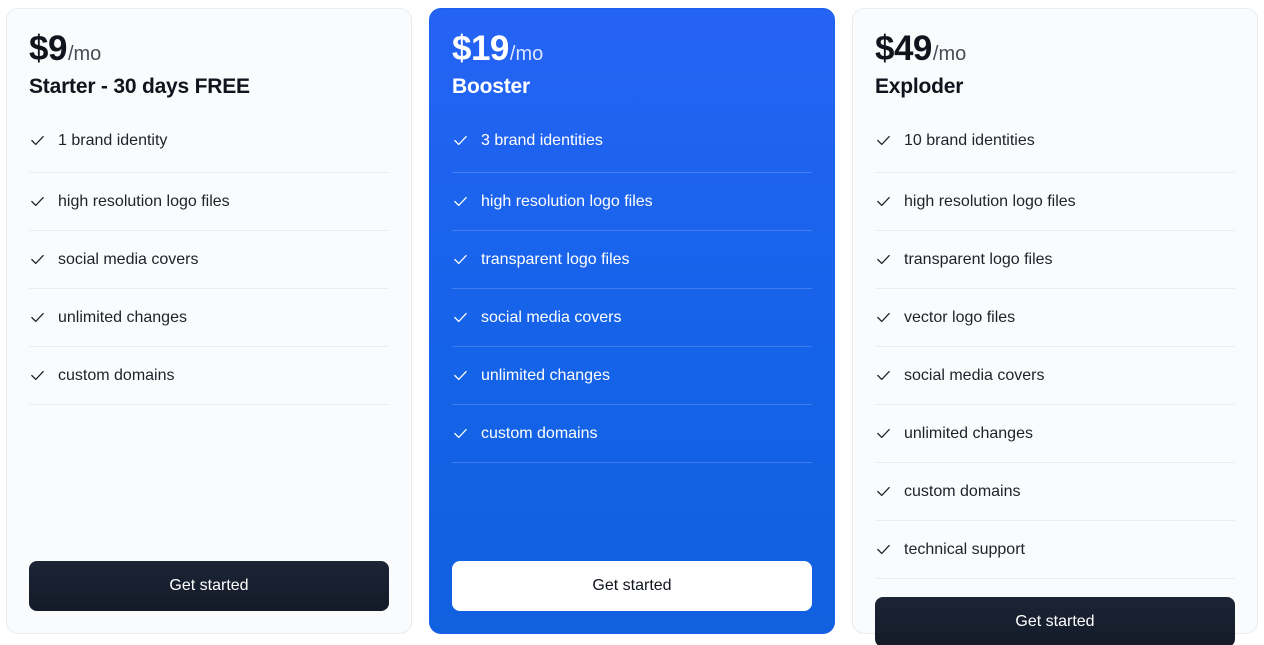  Describe the element at coordinates (632, 144) in the screenshot. I see `feature-row: 3 brand identities` at that location.